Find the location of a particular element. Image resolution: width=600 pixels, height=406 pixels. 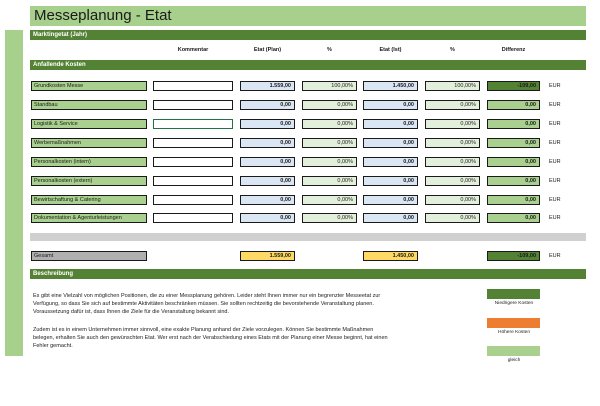

row-label: Dokumentation & Agenturleistungen is located at coordinates (89, 218).